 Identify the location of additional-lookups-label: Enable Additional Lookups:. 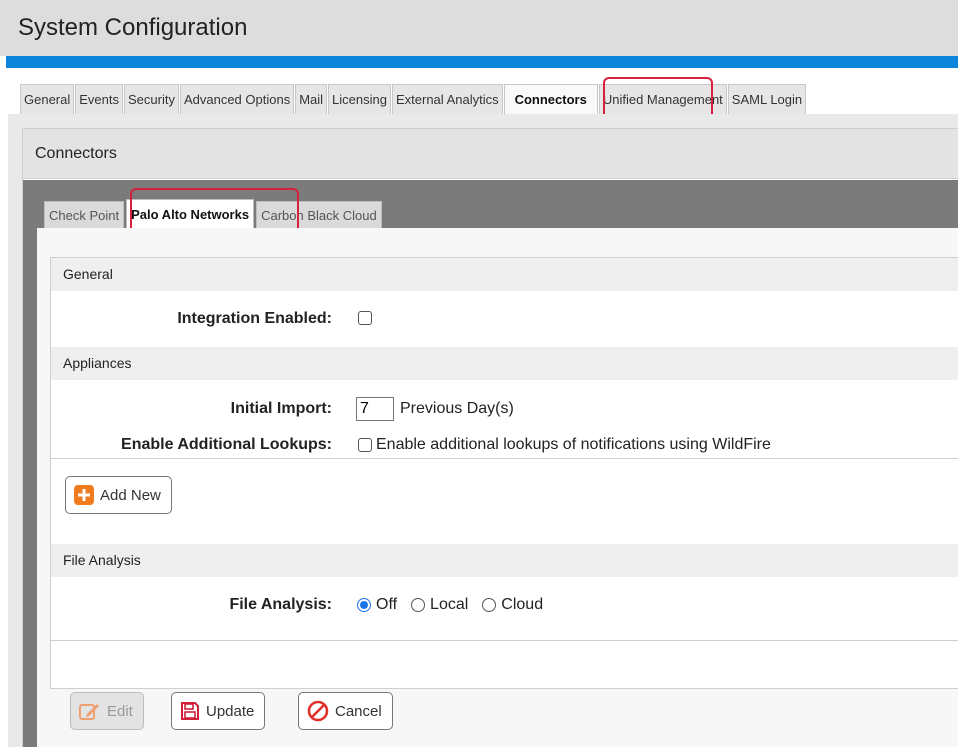
(226, 444).